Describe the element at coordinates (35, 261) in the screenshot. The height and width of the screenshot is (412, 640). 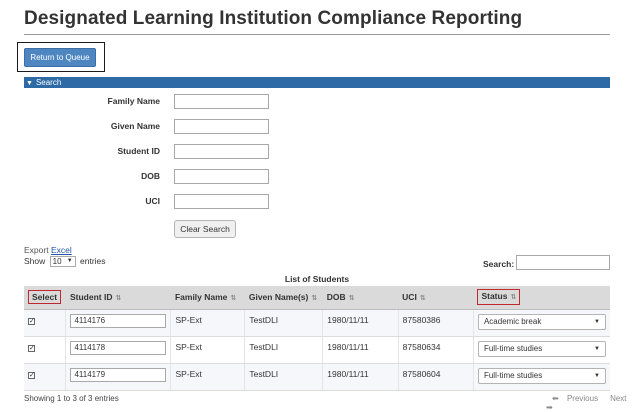
I see `show-label: Show` at that location.